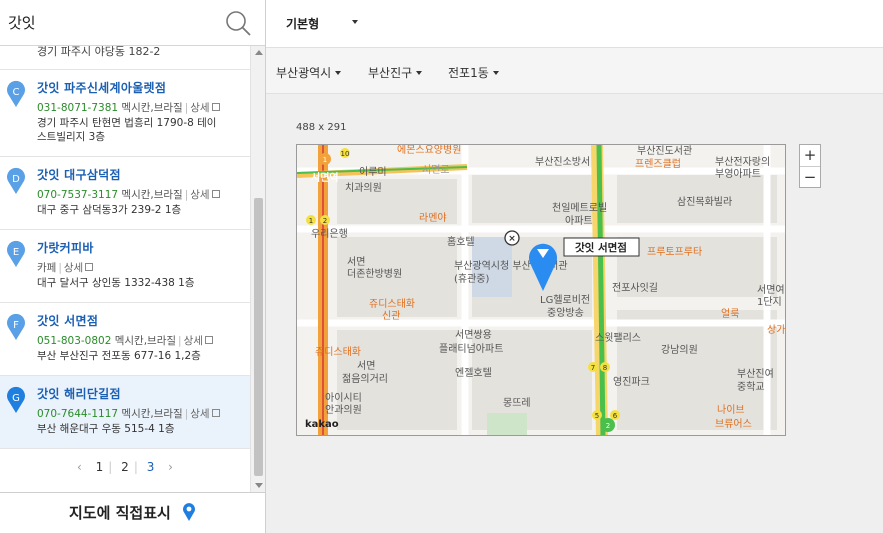 This screenshot has width=883, height=533. What do you see at coordinates (79, 467) in the screenshot?
I see `prev-page-icon: ‹` at bounding box center [79, 467].